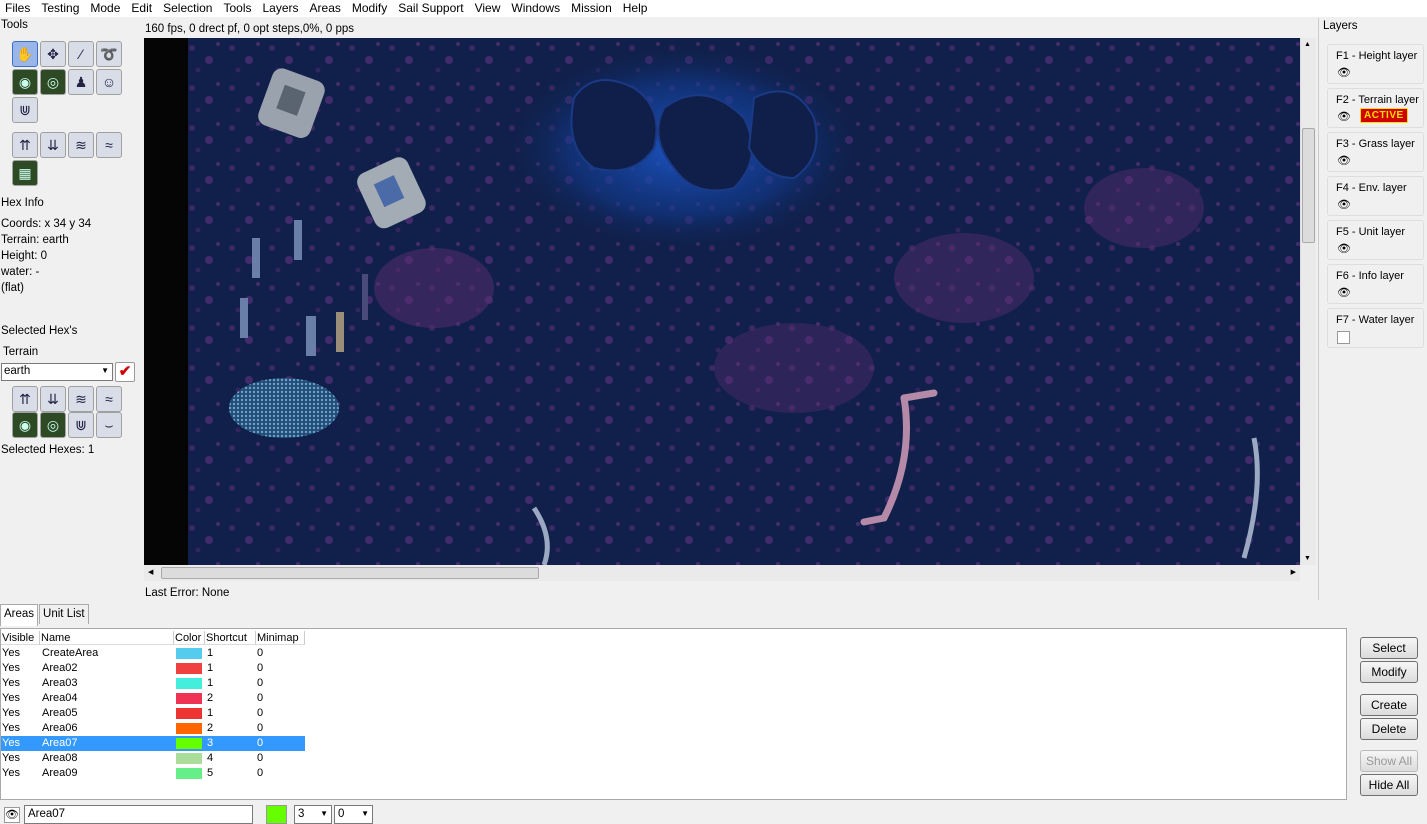 The image size is (1427, 824). I want to click on wand-tool-icon: ⁄, so click(81, 54).